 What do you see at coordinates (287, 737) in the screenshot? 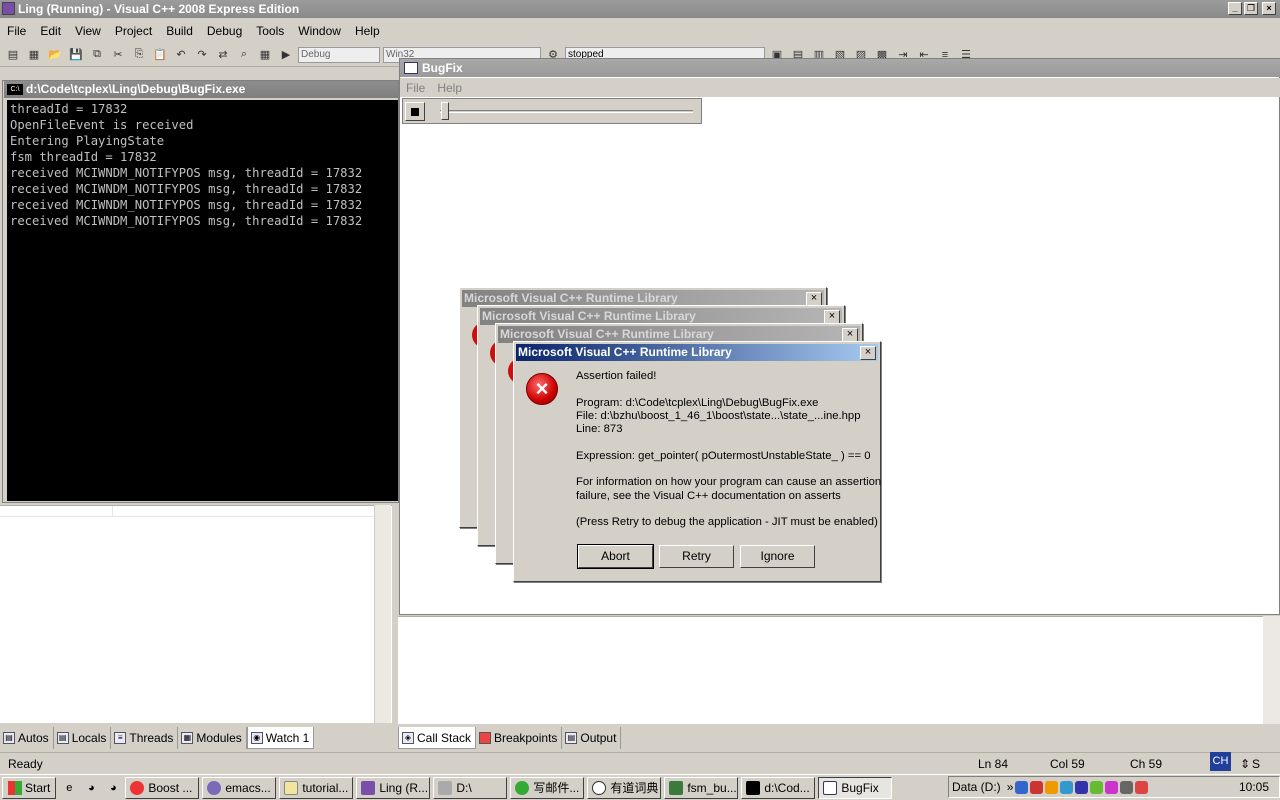
I see `tab-label: Watch 1` at bounding box center [287, 737].